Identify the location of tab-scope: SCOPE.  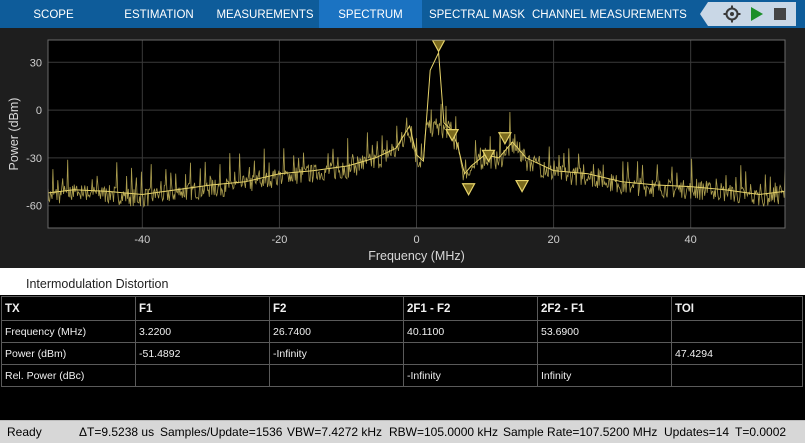
(53, 14).